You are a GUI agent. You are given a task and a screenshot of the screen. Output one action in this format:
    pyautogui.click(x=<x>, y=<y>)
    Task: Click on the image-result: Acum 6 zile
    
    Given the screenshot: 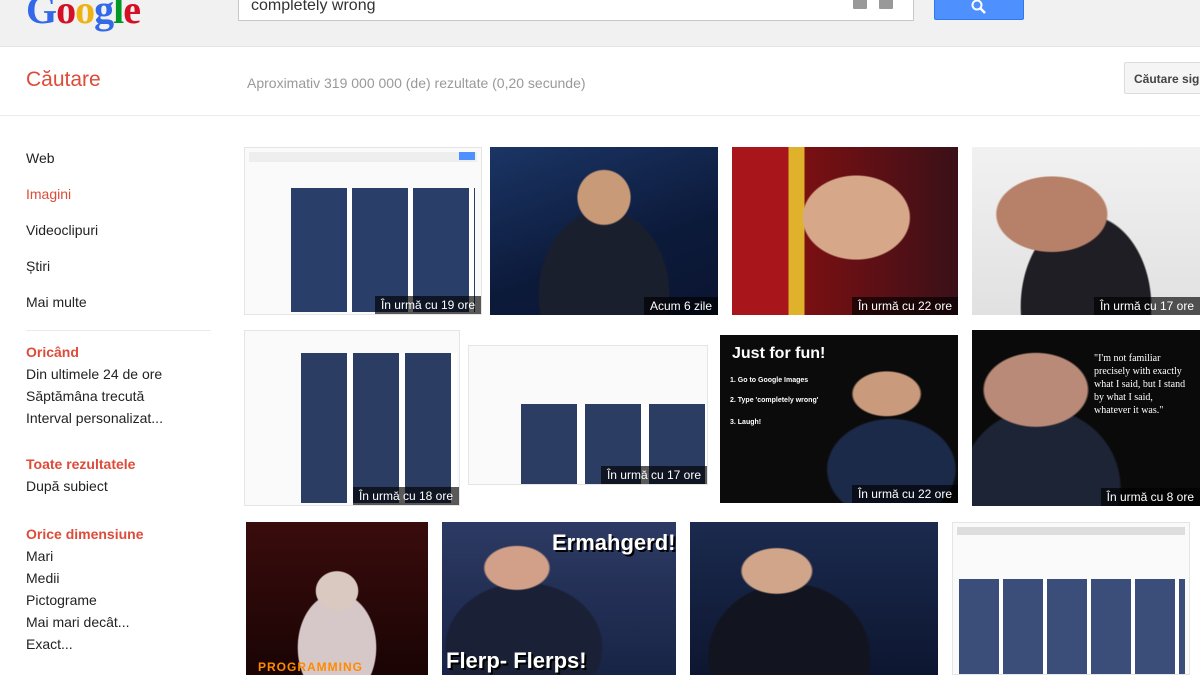 What is the action you would take?
    pyautogui.click(x=604, y=231)
    